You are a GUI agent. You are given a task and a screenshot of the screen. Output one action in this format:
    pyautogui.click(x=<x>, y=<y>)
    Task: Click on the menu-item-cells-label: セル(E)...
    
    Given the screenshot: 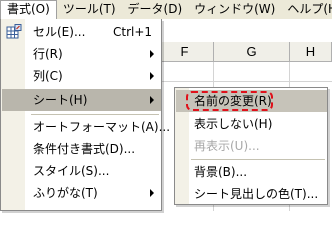 What is the action you would take?
    pyautogui.click(x=59, y=32)
    